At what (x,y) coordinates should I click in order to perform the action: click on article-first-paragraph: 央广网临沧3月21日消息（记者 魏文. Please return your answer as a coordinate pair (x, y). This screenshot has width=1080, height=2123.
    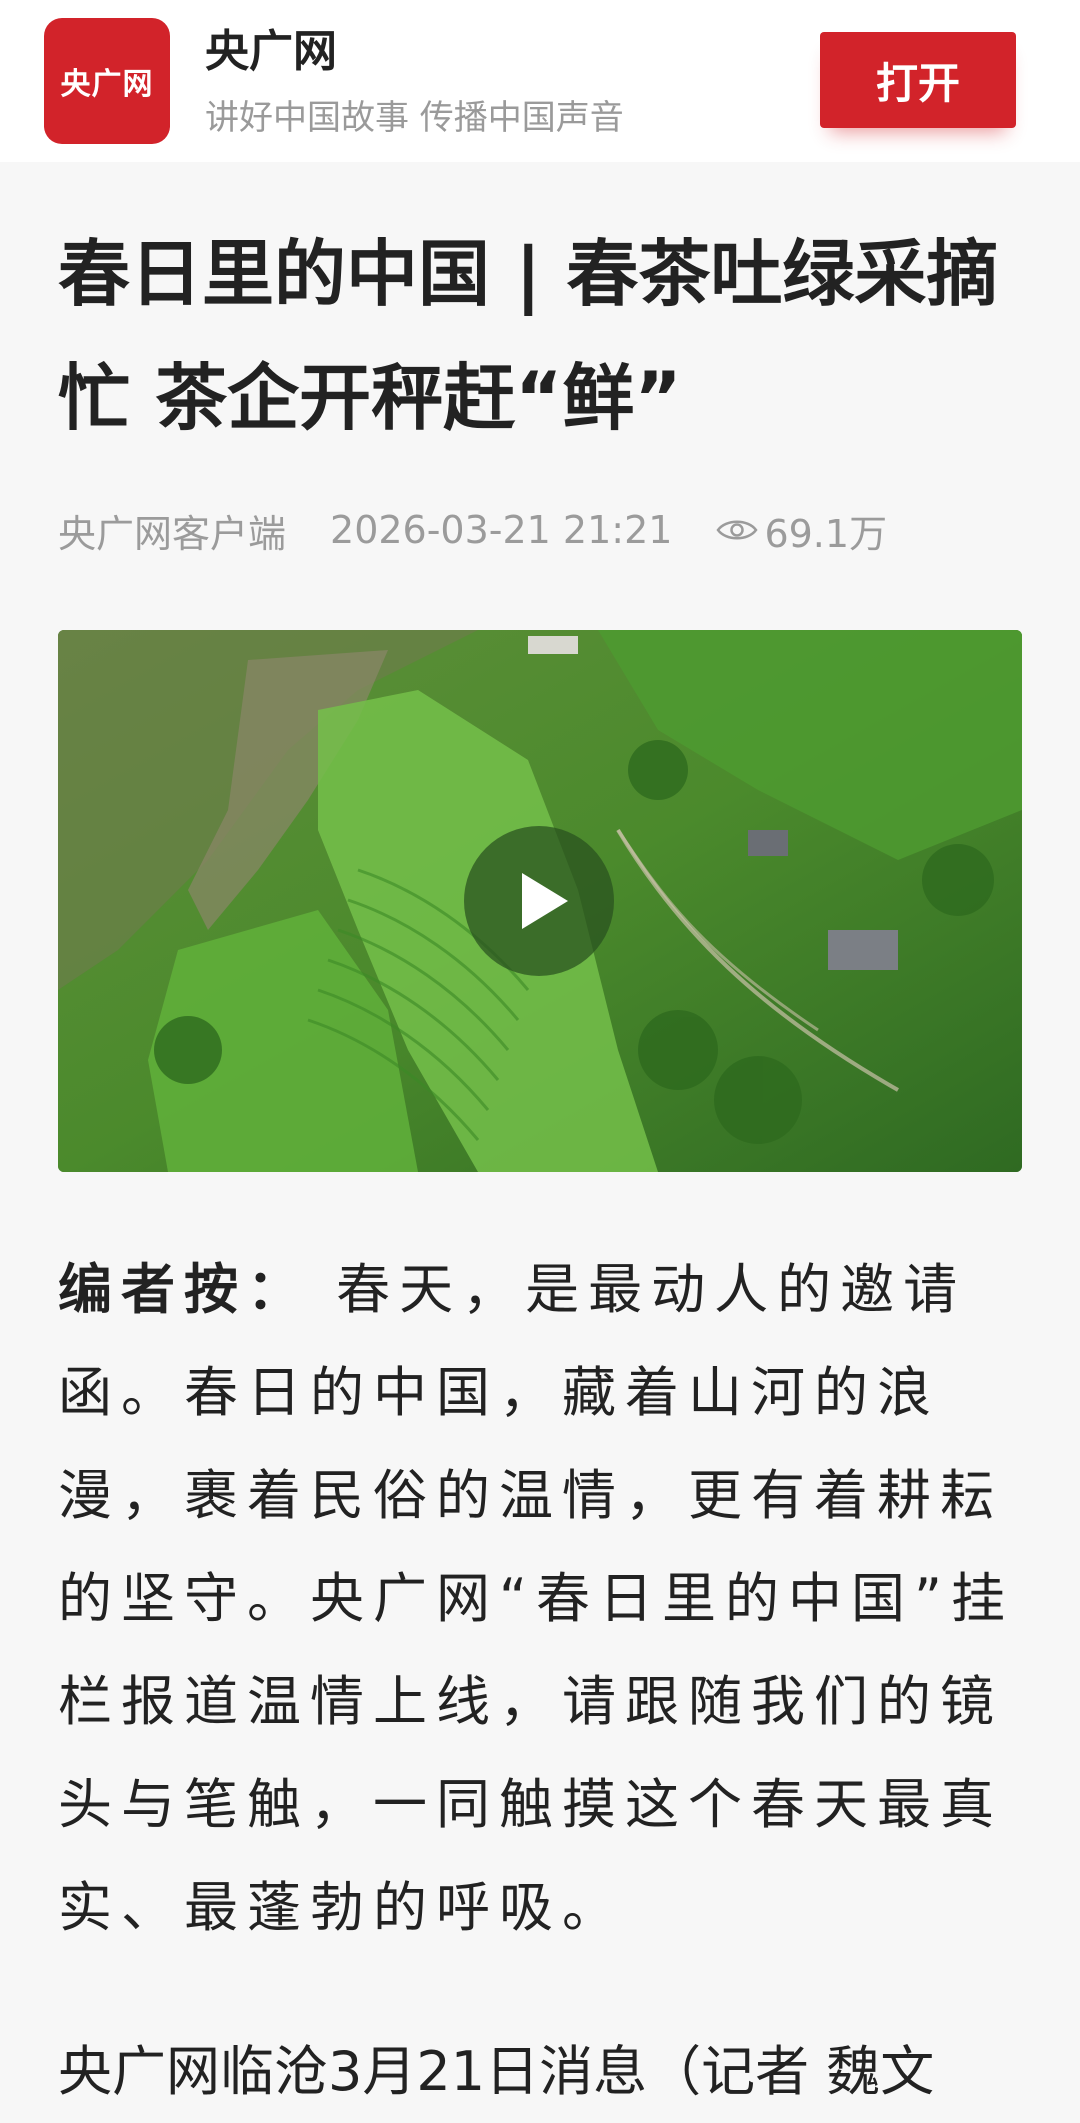
    Looking at the image, I should click on (496, 2071).